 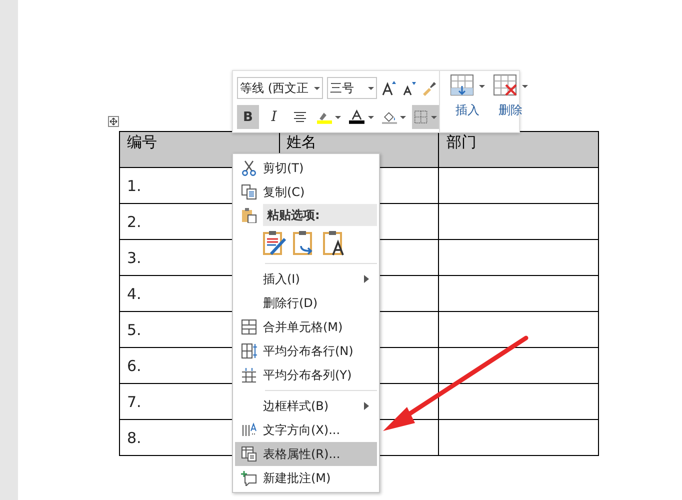 What do you see at coordinates (352, 88) in the screenshot?
I see `font-size-dropdown: 三号` at bounding box center [352, 88].